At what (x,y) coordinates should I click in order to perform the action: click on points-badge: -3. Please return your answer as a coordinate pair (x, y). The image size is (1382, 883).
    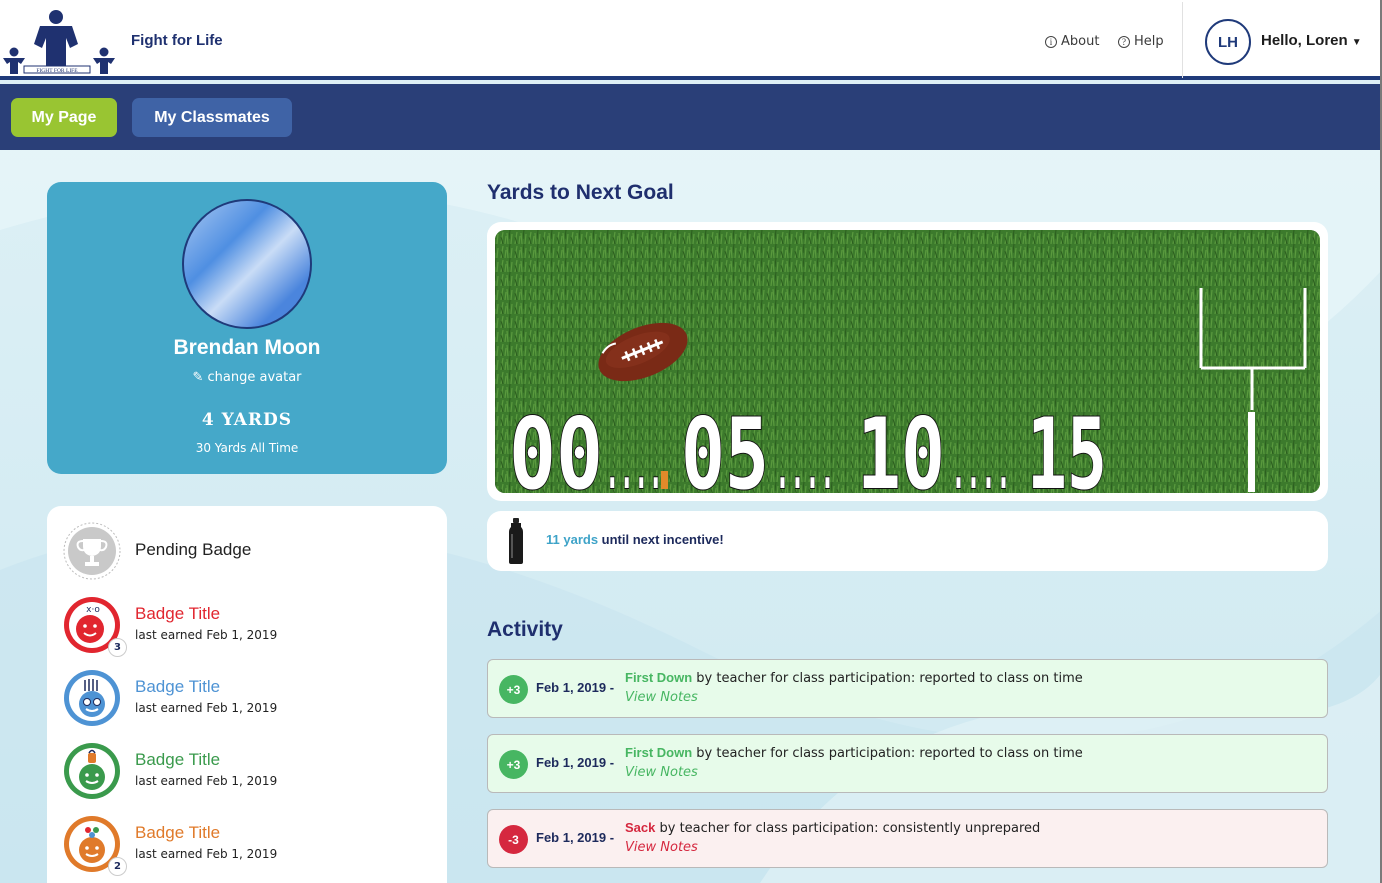
    Looking at the image, I should click on (513, 839).